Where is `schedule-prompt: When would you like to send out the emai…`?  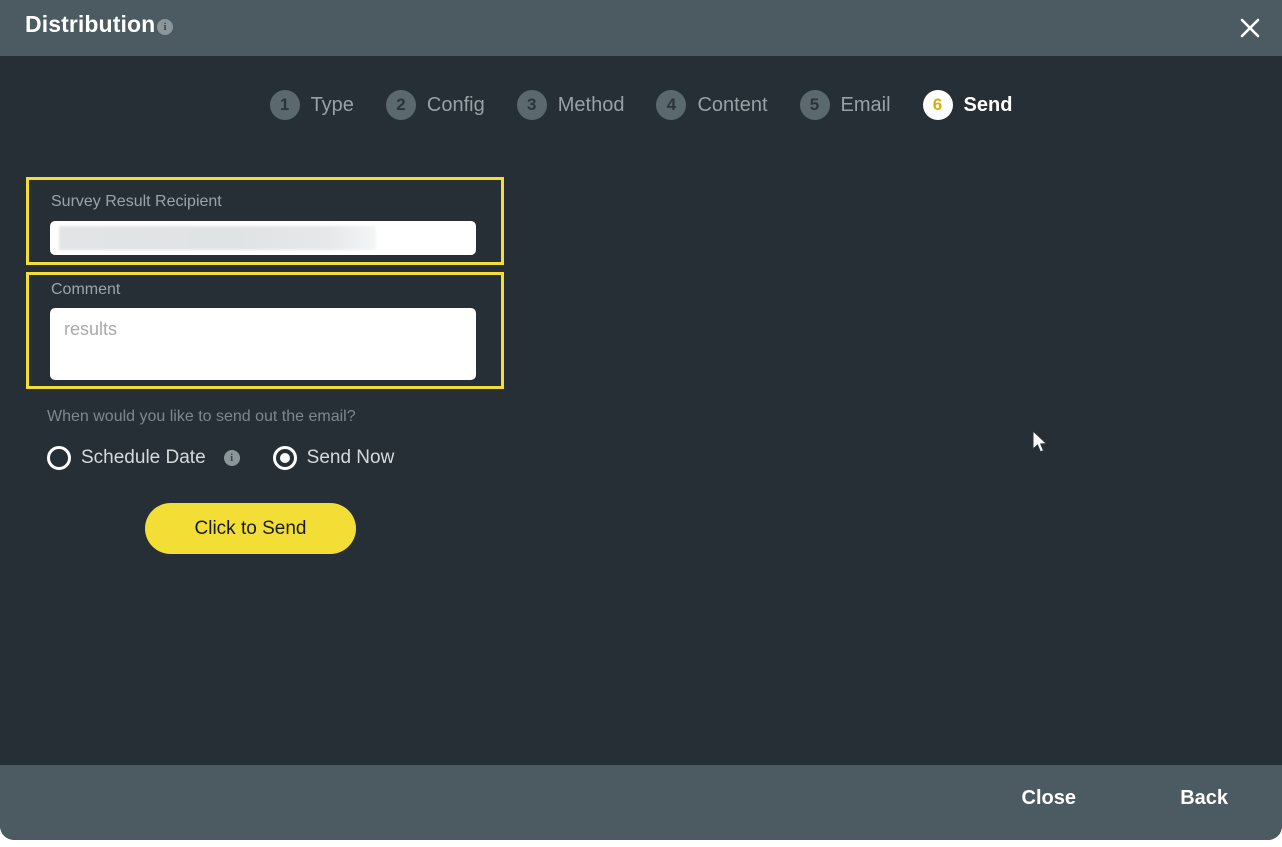
schedule-prompt: When would you like to send out the emai… is located at coordinates (201, 416).